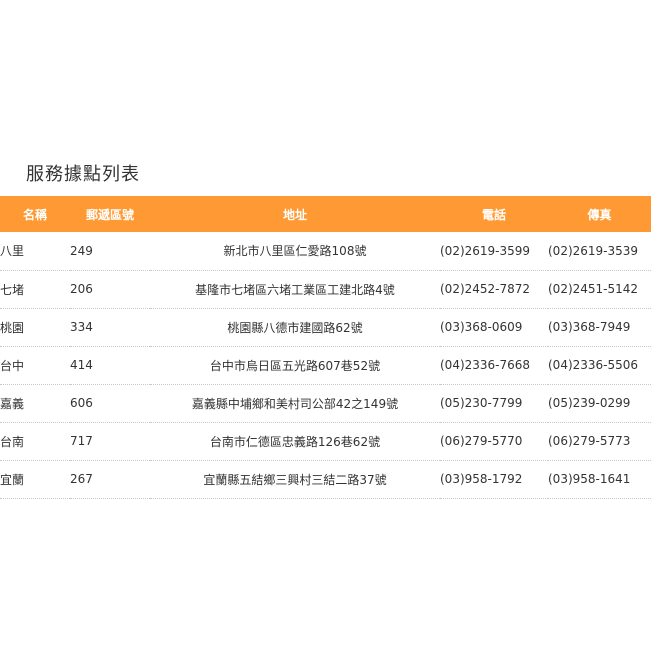 This screenshot has width=651, height=651. Describe the element at coordinates (12, 289) in the screenshot. I see `cell-name: 七堵` at that location.